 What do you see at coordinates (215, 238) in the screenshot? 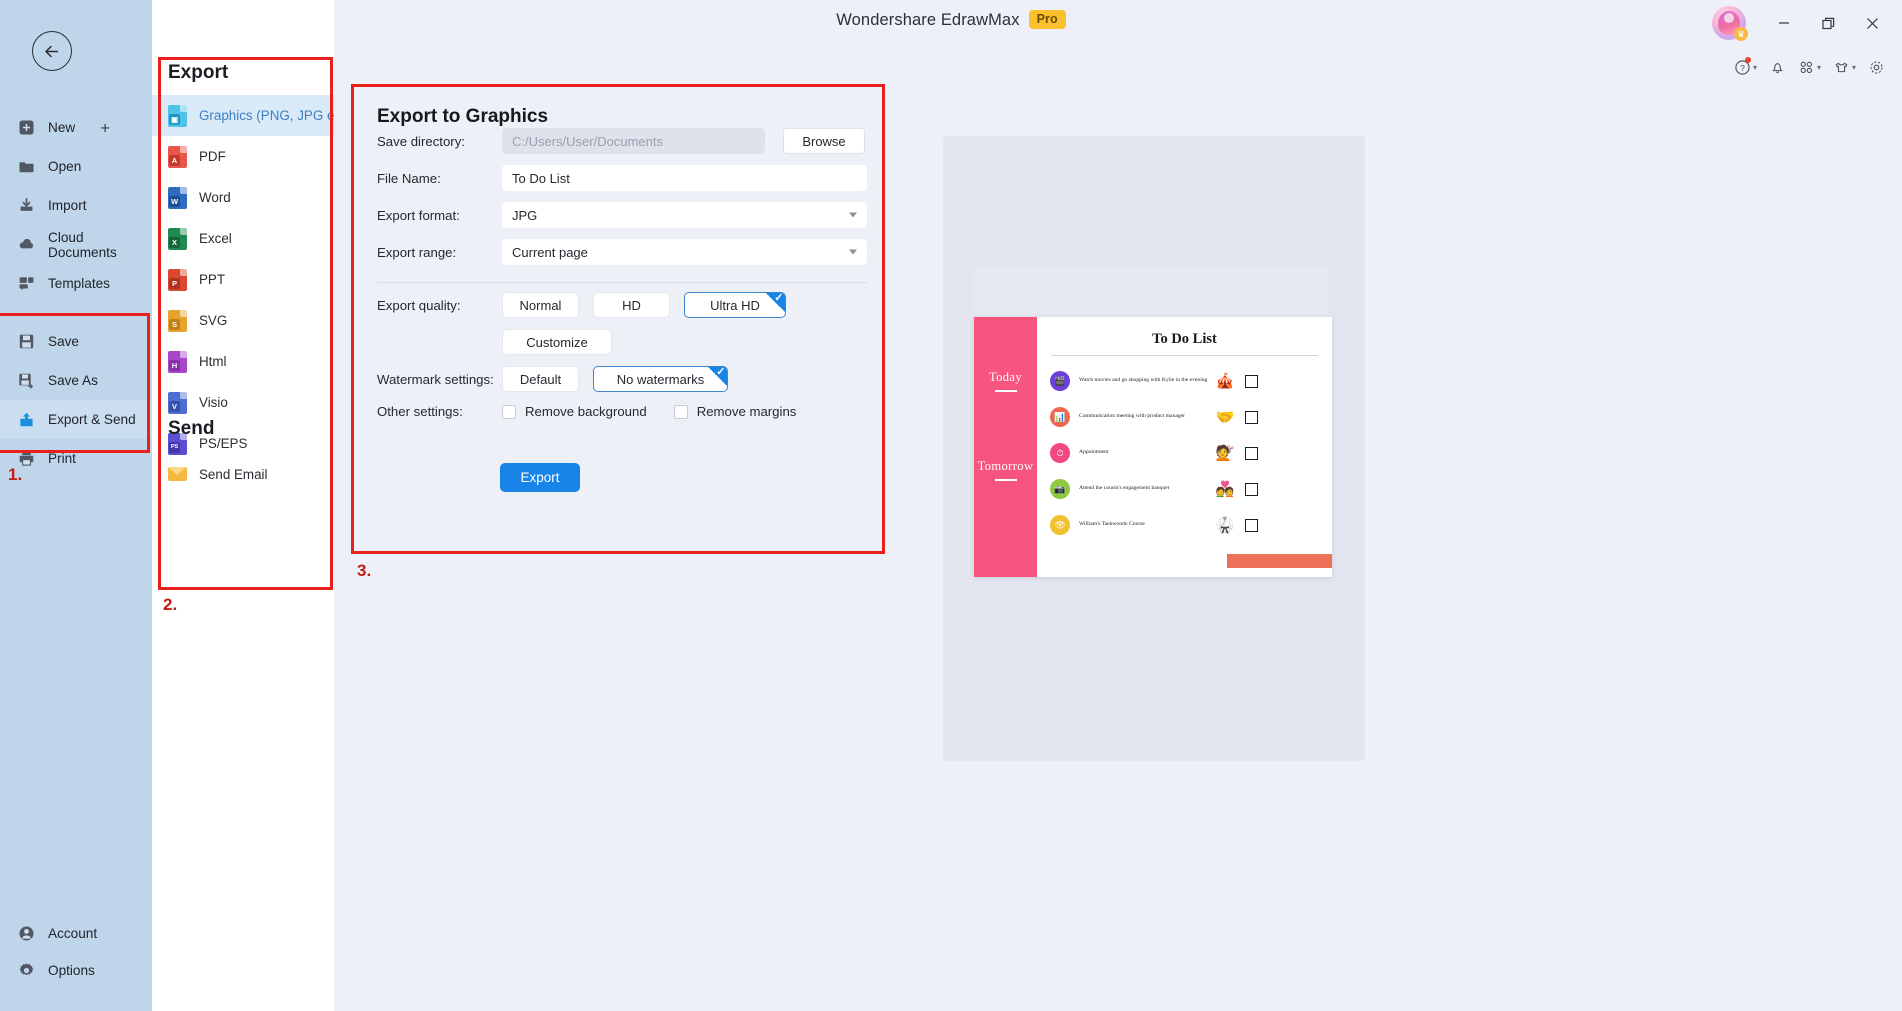
I see `format-item-label: Excel` at bounding box center [215, 238].